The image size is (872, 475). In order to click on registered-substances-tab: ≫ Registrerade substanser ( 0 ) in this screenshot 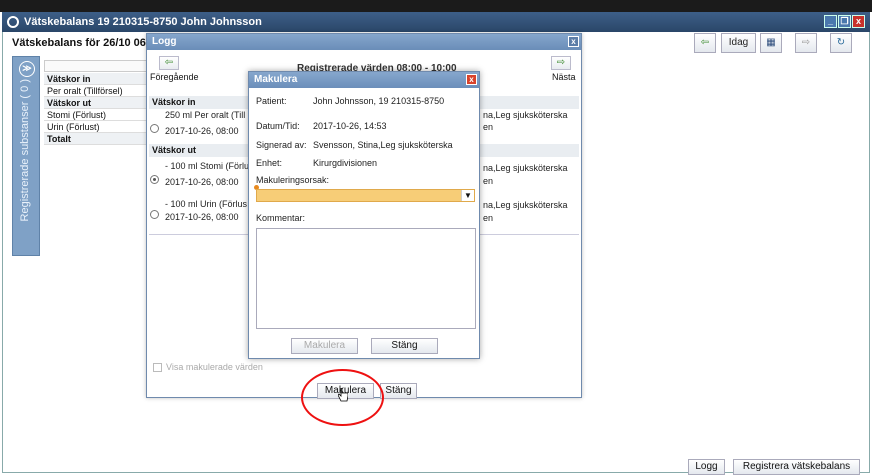, I will do `click(26, 156)`.